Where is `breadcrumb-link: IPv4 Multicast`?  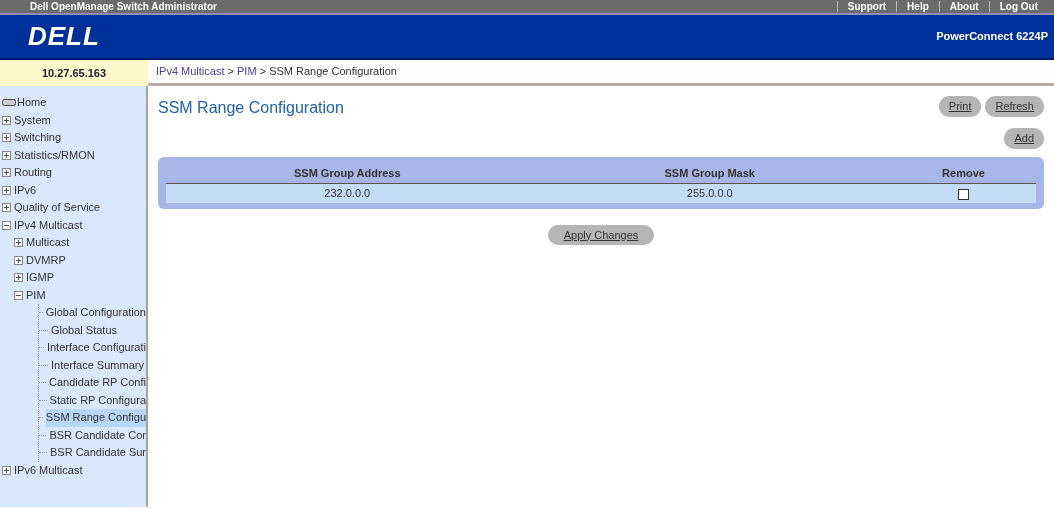
breadcrumb-link: IPv4 Multicast is located at coordinates (190, 71).